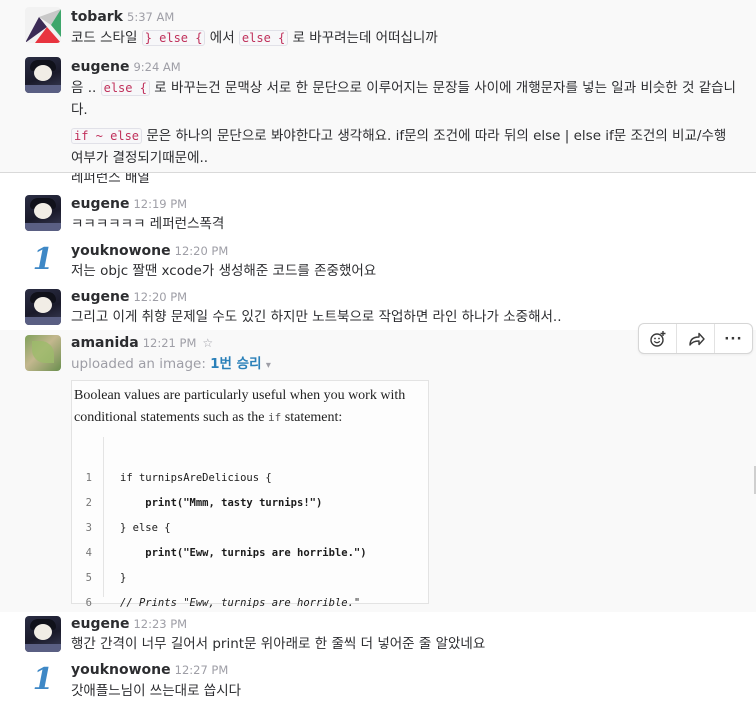  I want to click on code-text: // Prints "Eww, turnips are horrible.", so click(240, 603).